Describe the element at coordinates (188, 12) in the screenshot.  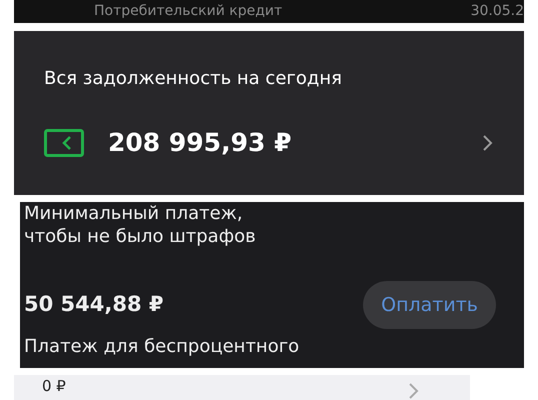
I see `product-name: Потребительский кредит` at that location.